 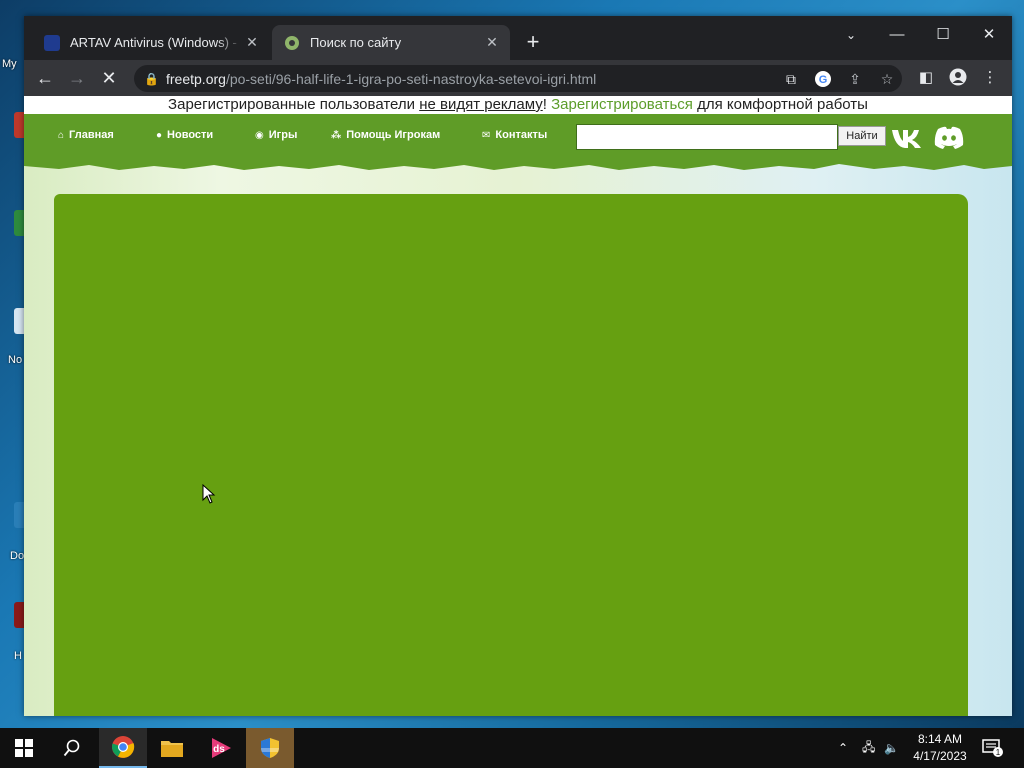 I want to click on no-ads-link: не видят рекламу, so click(x=481, y=104).